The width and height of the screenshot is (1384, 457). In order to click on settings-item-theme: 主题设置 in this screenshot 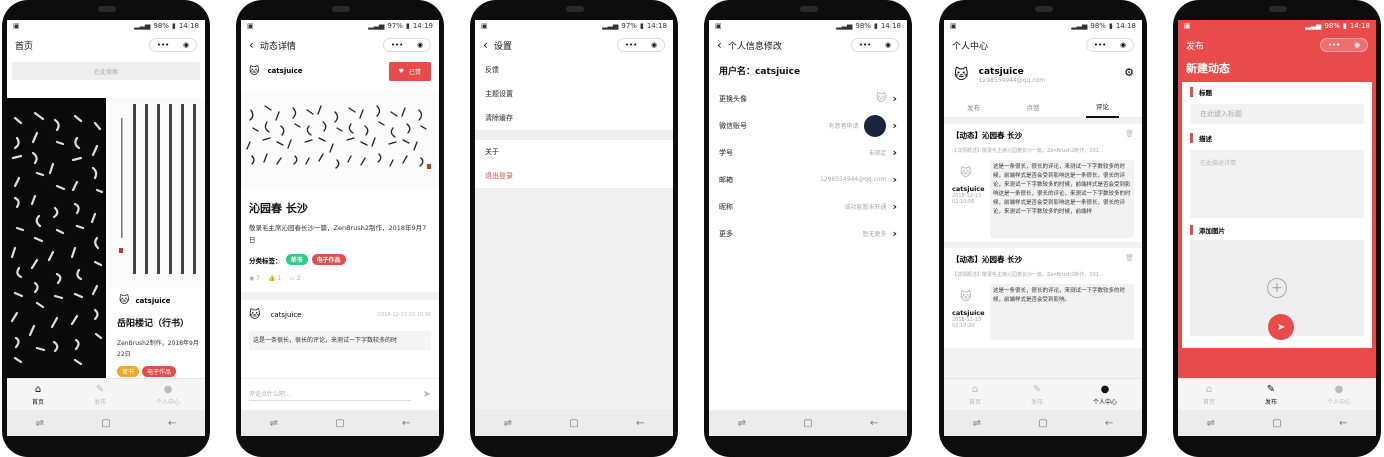, I will do `click(574, 94)`.